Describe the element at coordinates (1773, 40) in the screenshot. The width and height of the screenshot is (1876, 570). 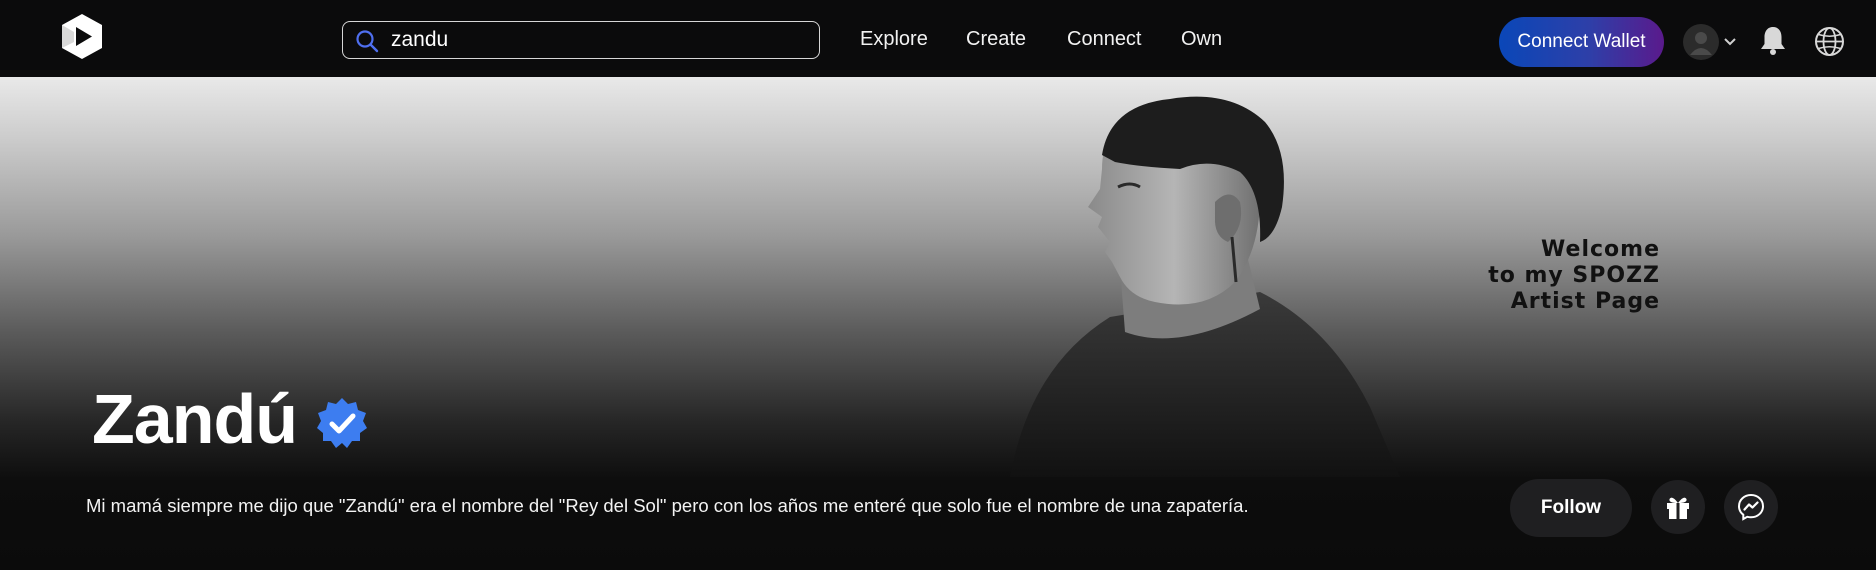
I see `bell-icon` at that location.